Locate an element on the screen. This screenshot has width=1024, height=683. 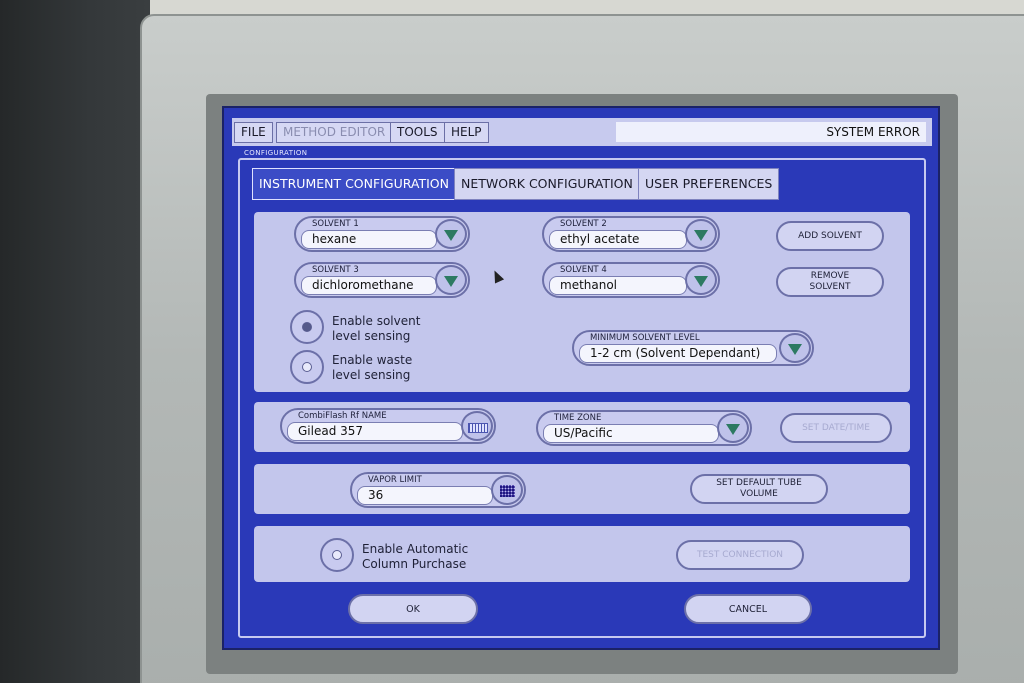
vapor-limit-field: VAPOR LIMIT 36 is located at coordinates (438, 490).